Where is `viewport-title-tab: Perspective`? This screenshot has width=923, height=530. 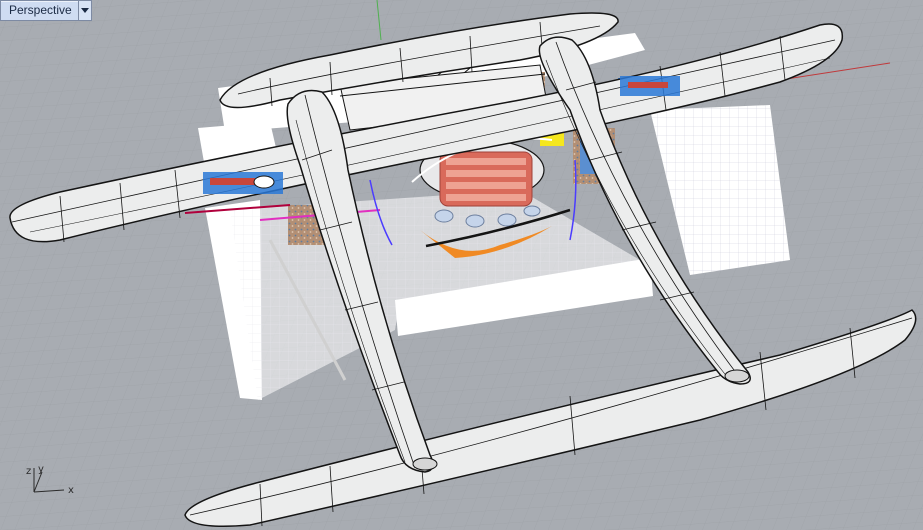 viewport-title-tab: Perspective is located at coordinates (46, 10).